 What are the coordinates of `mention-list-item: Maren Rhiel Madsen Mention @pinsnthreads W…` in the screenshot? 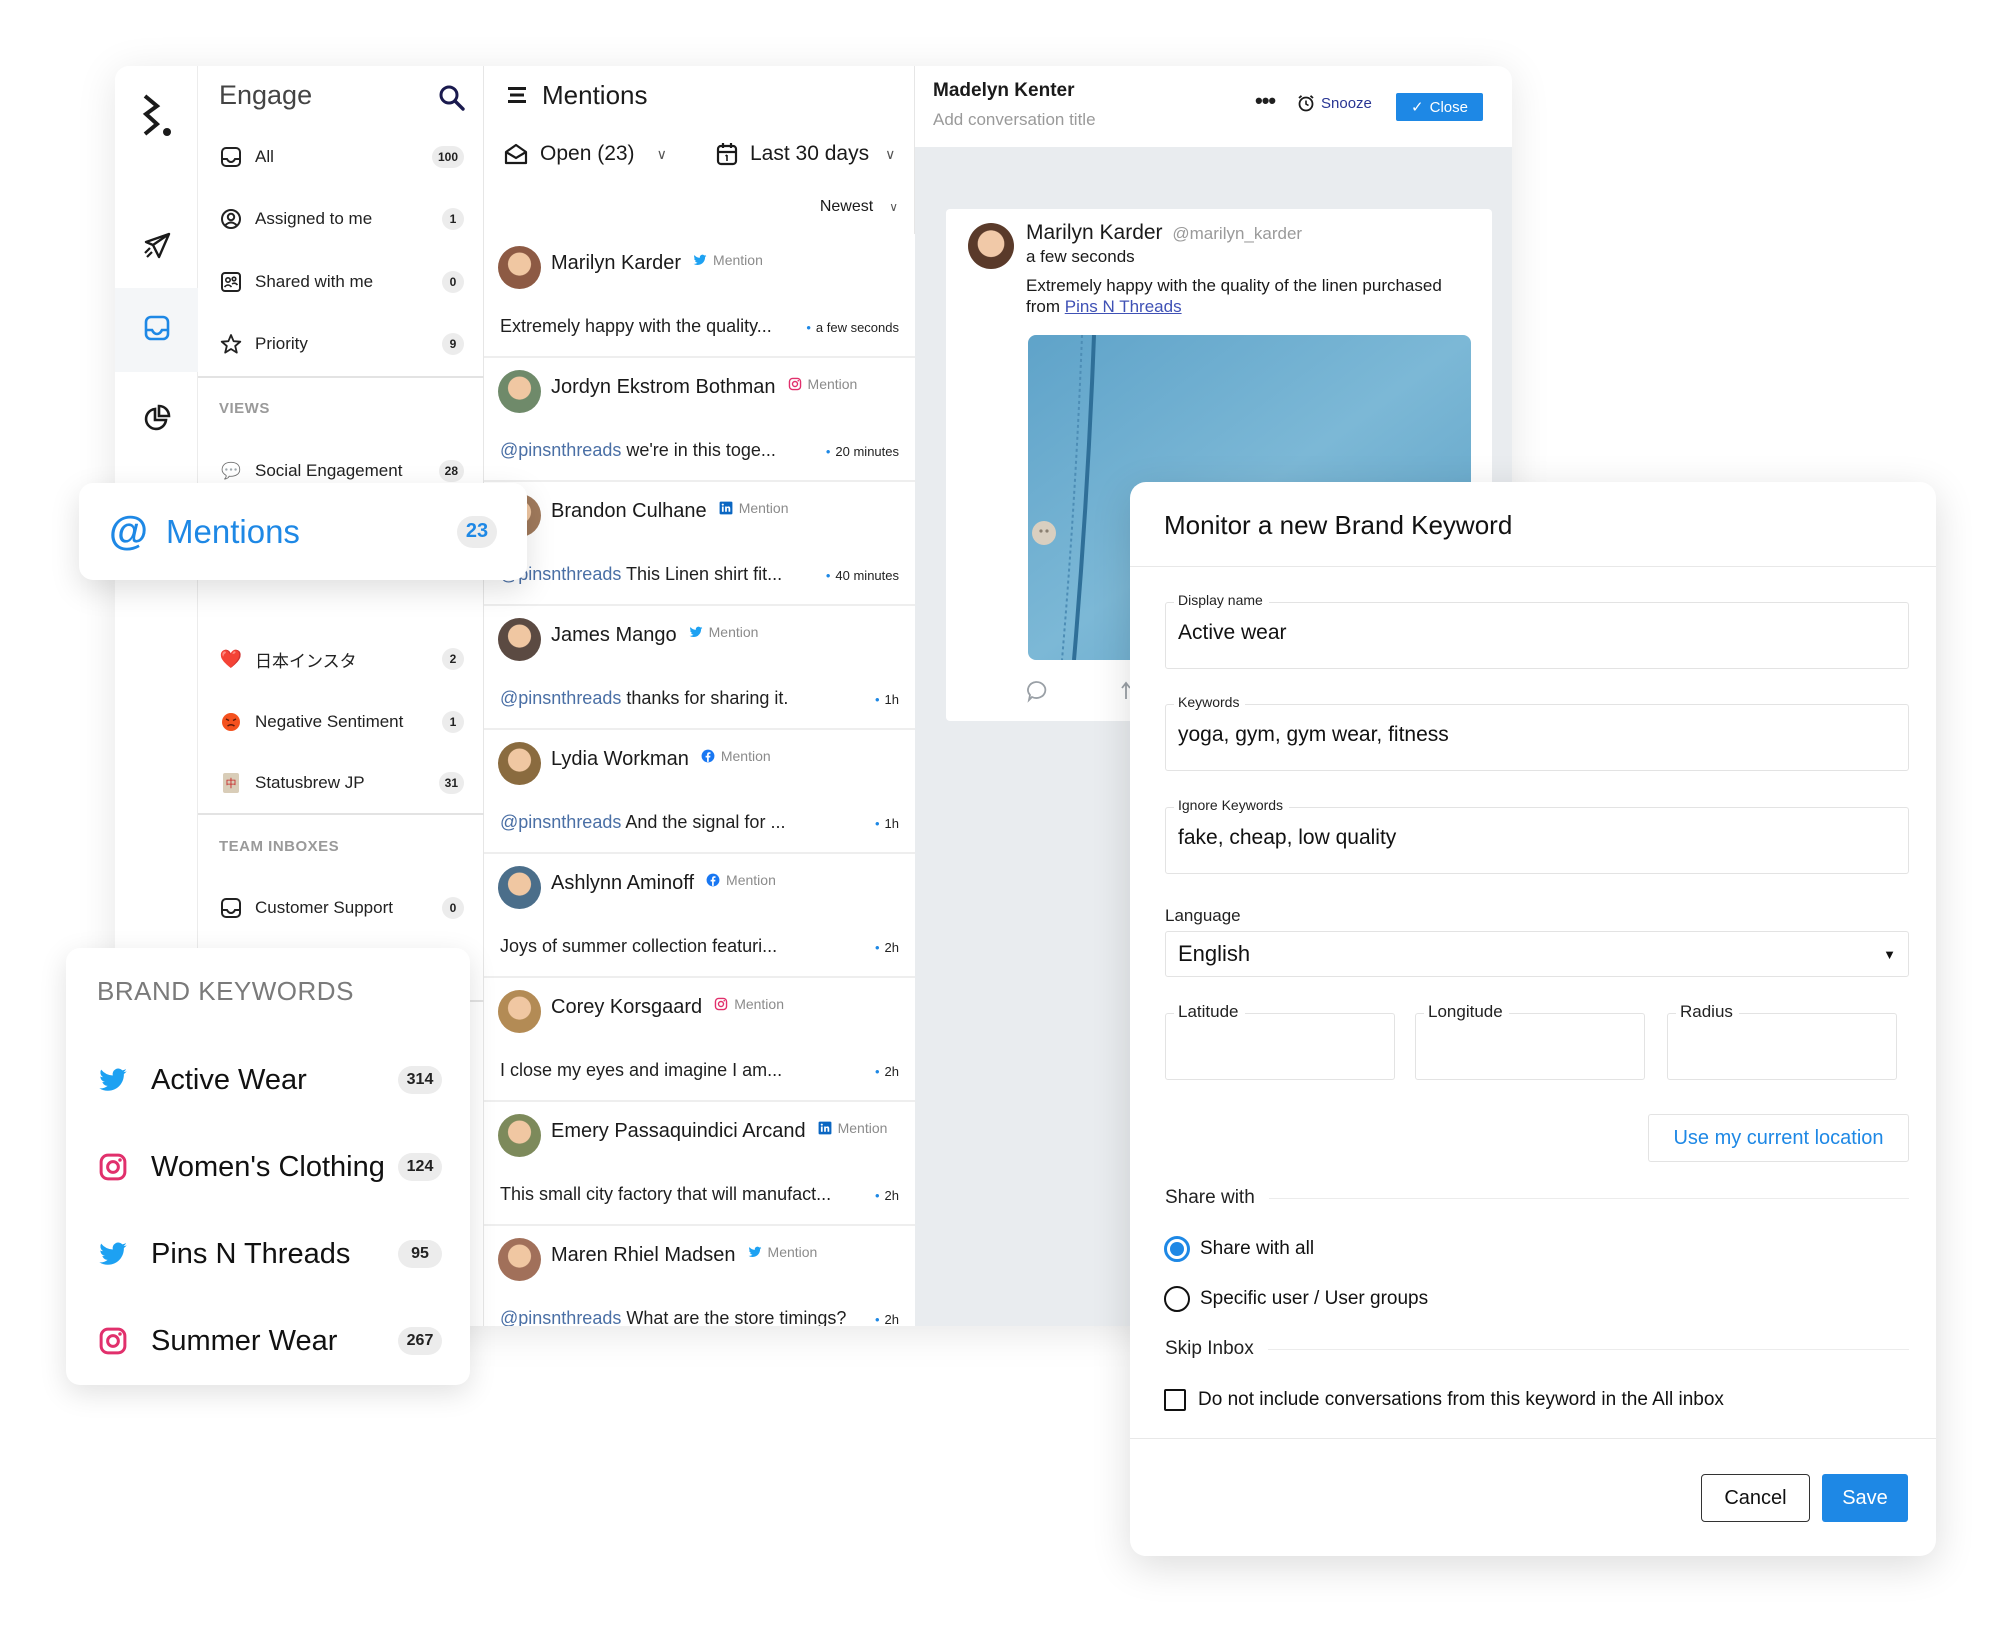 It's located at (699, 1276).